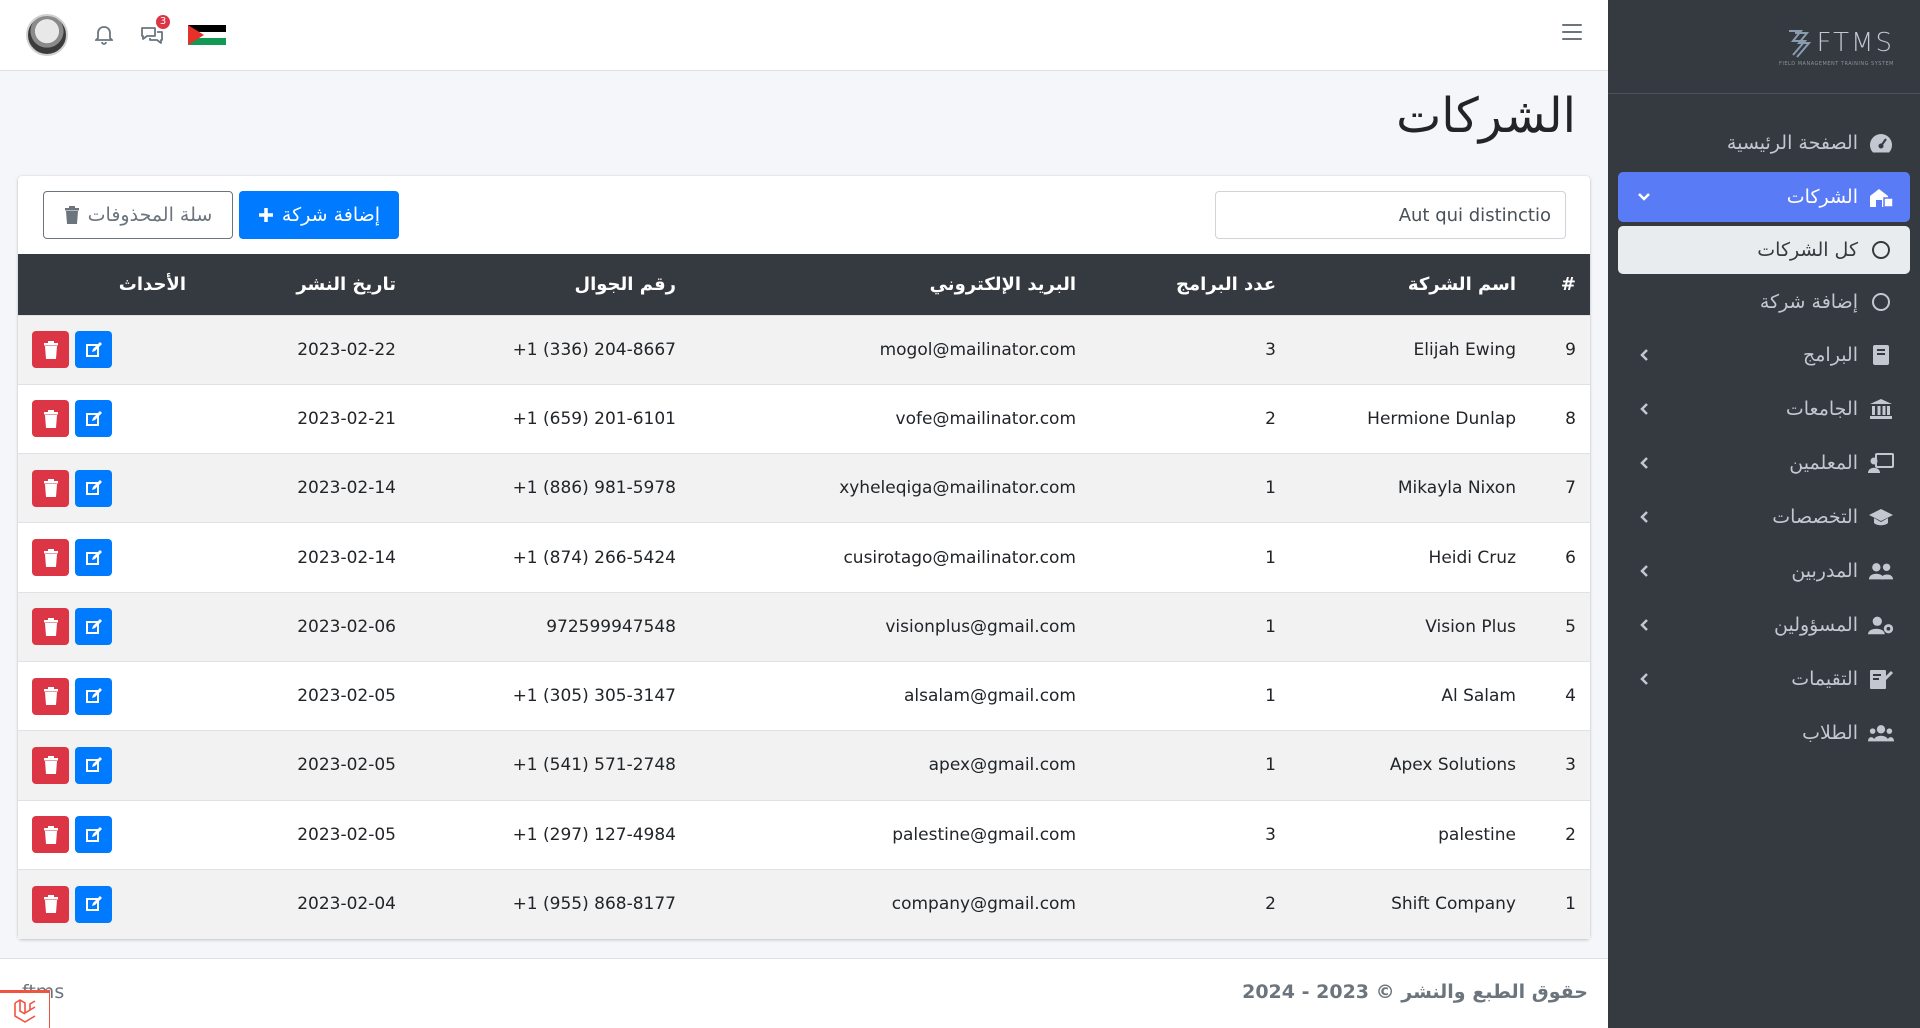  What do you see at coordinates (104, 35) in the screenshot?
I see `notifications-bell-icon` at bounding box center [104, 35].